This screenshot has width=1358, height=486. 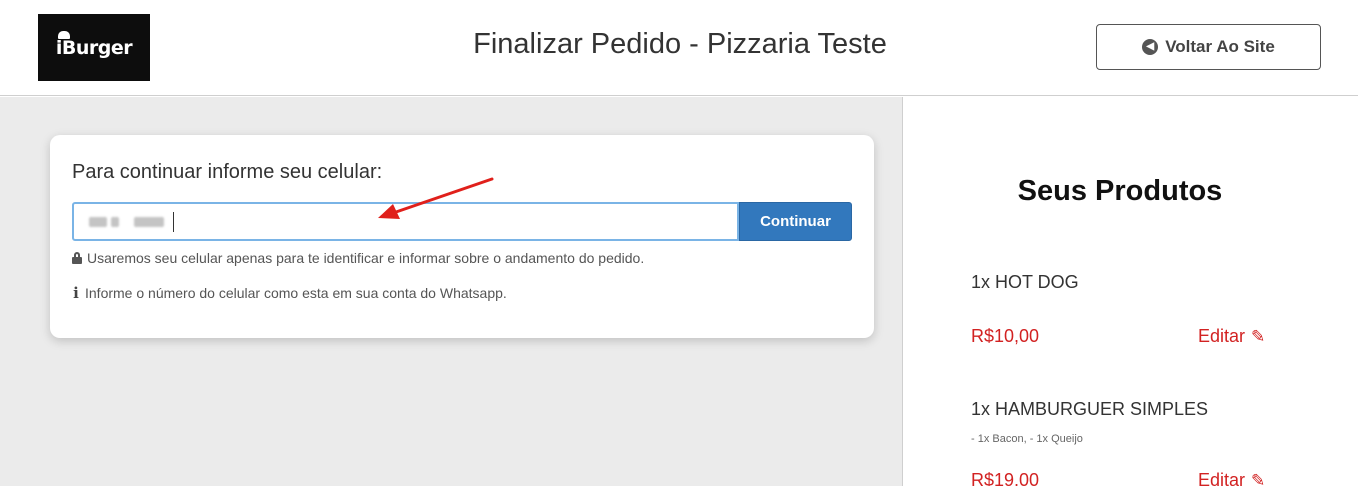 I want to click on redacted-phone-value, so click(x=133, y=222).